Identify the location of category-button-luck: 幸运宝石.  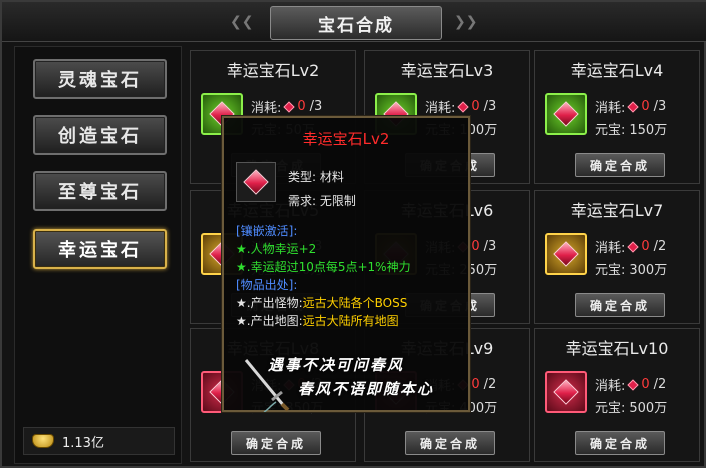
(100, 249).